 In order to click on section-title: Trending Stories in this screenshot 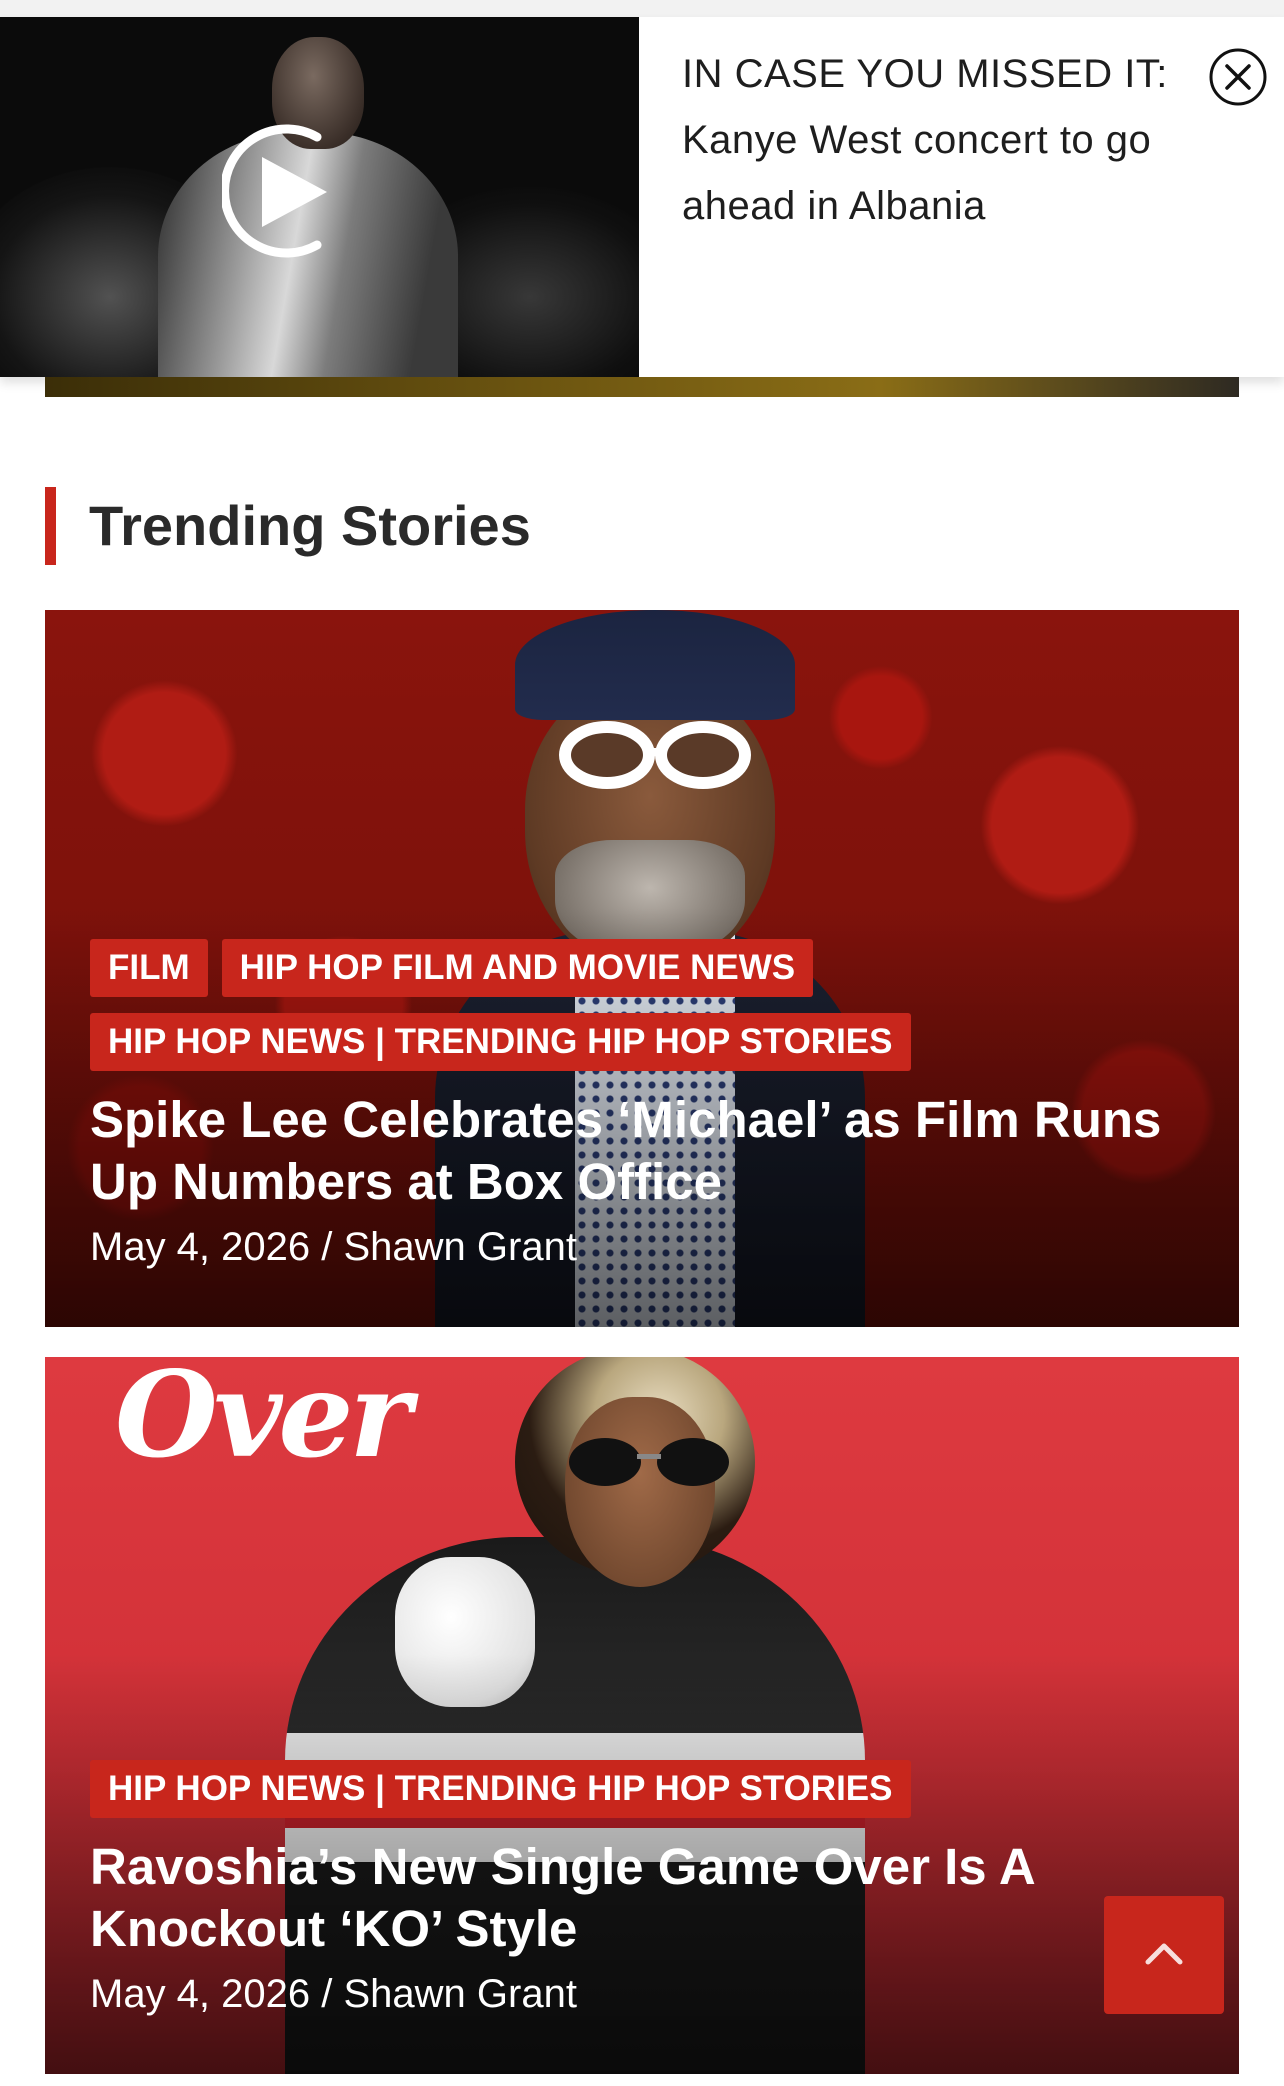, I will do `click(310, 525)`.